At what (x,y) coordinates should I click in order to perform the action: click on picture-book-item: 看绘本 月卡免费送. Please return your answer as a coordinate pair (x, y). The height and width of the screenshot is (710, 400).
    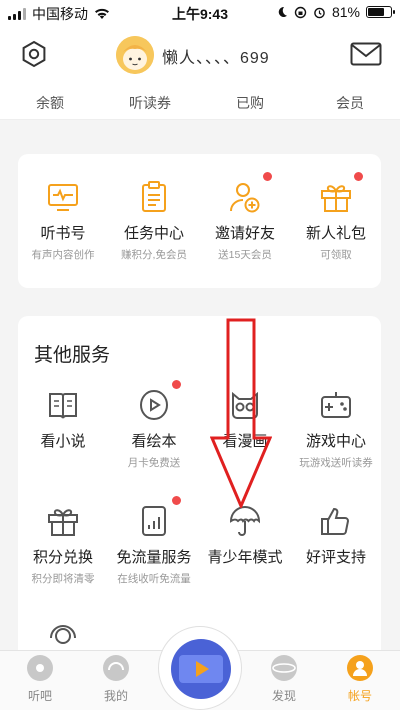
    Looking at the image, I should click on (154, 425).